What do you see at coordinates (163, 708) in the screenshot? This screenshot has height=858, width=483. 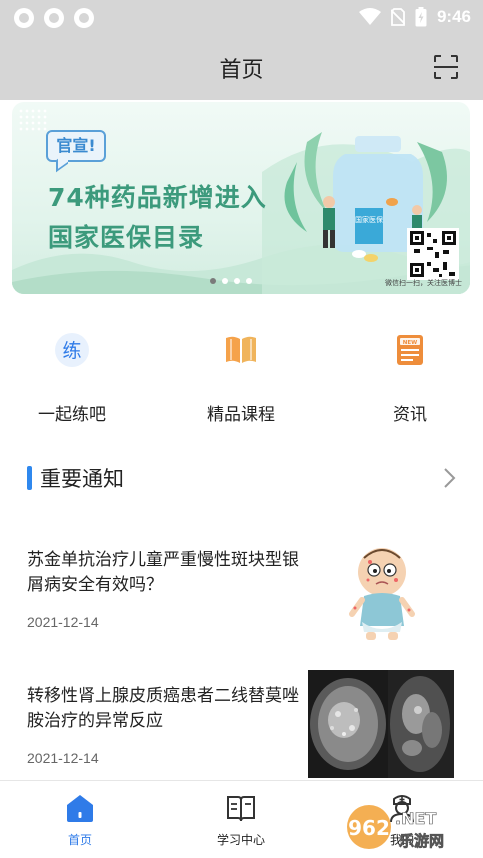 I see `article-title: 转移性肾上腺皮质癌患者二线替莫唑胺治疗的异常反应` at bounding box center [163, 708].